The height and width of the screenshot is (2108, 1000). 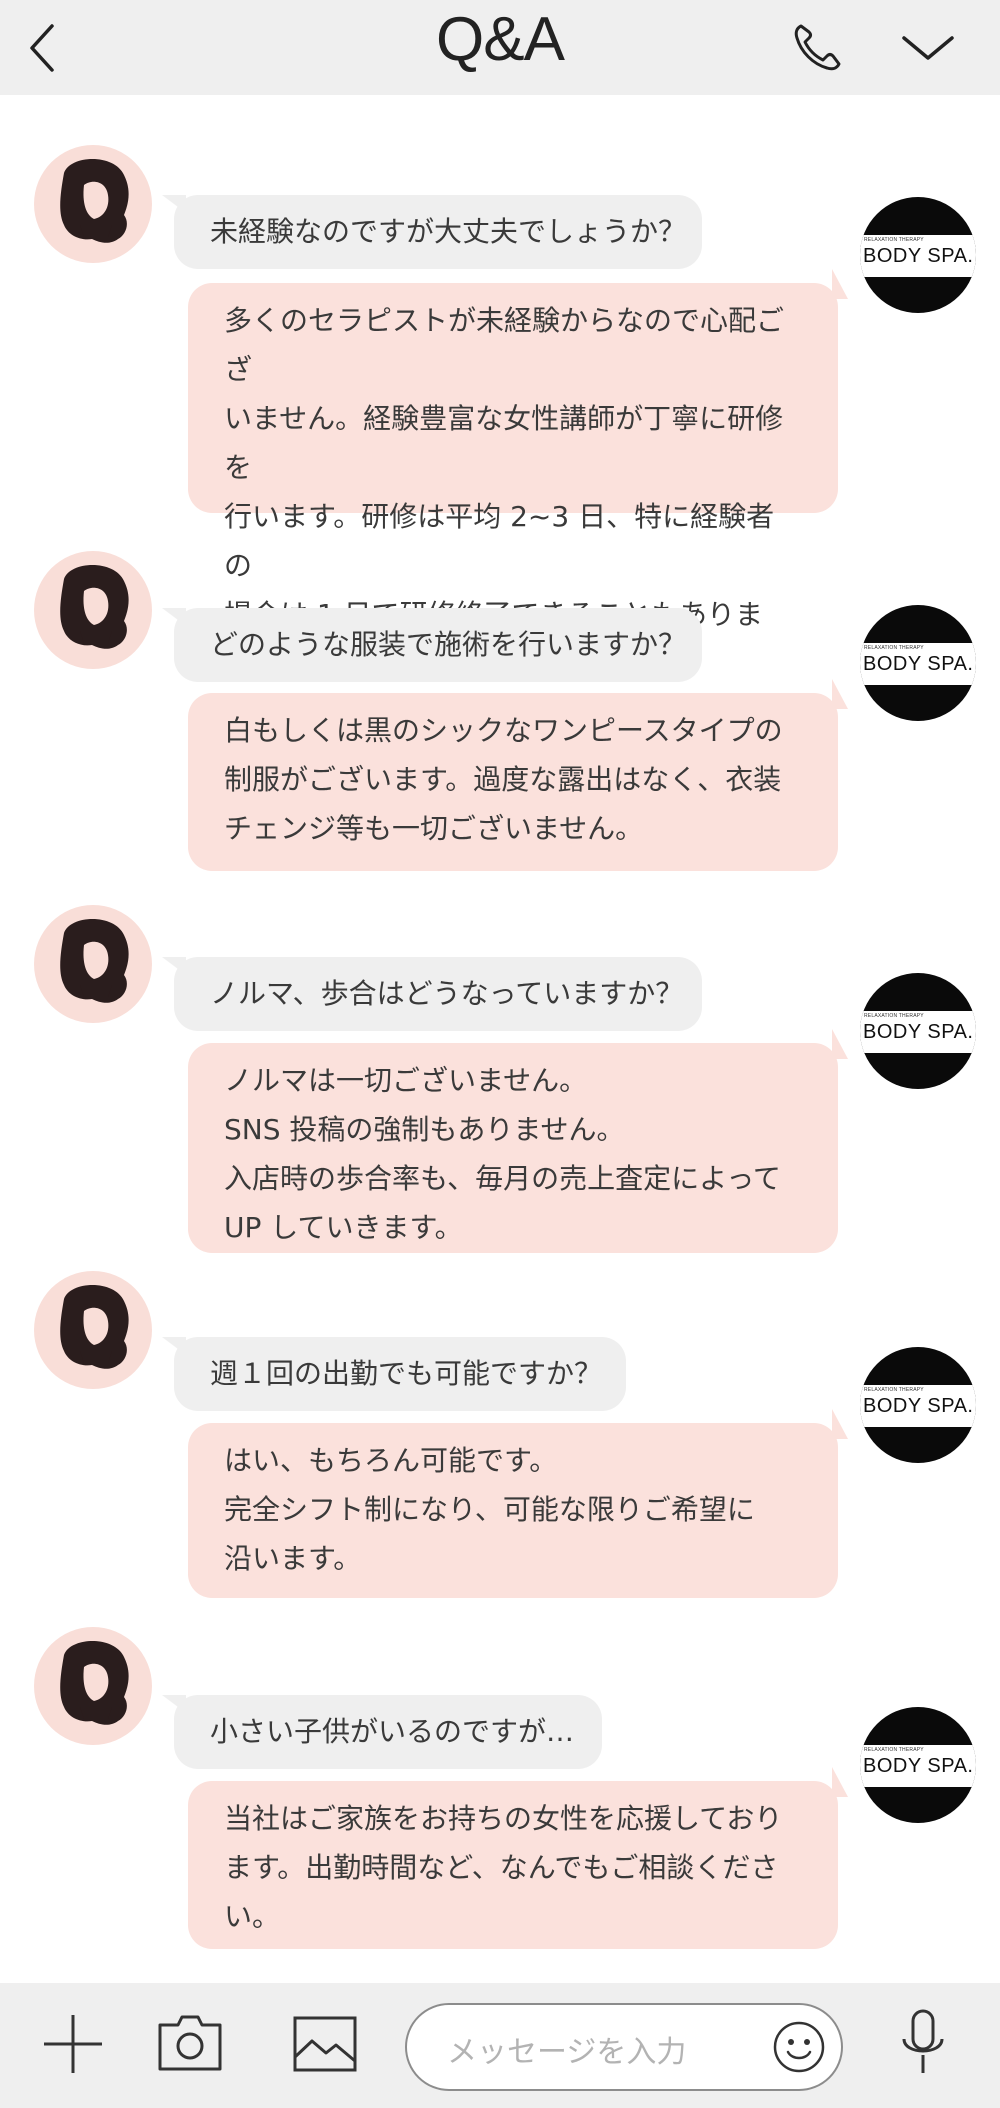 I want to click on question-bubble: 週１回の出勤でも可能ですか？, so click(x=394, y=1374).